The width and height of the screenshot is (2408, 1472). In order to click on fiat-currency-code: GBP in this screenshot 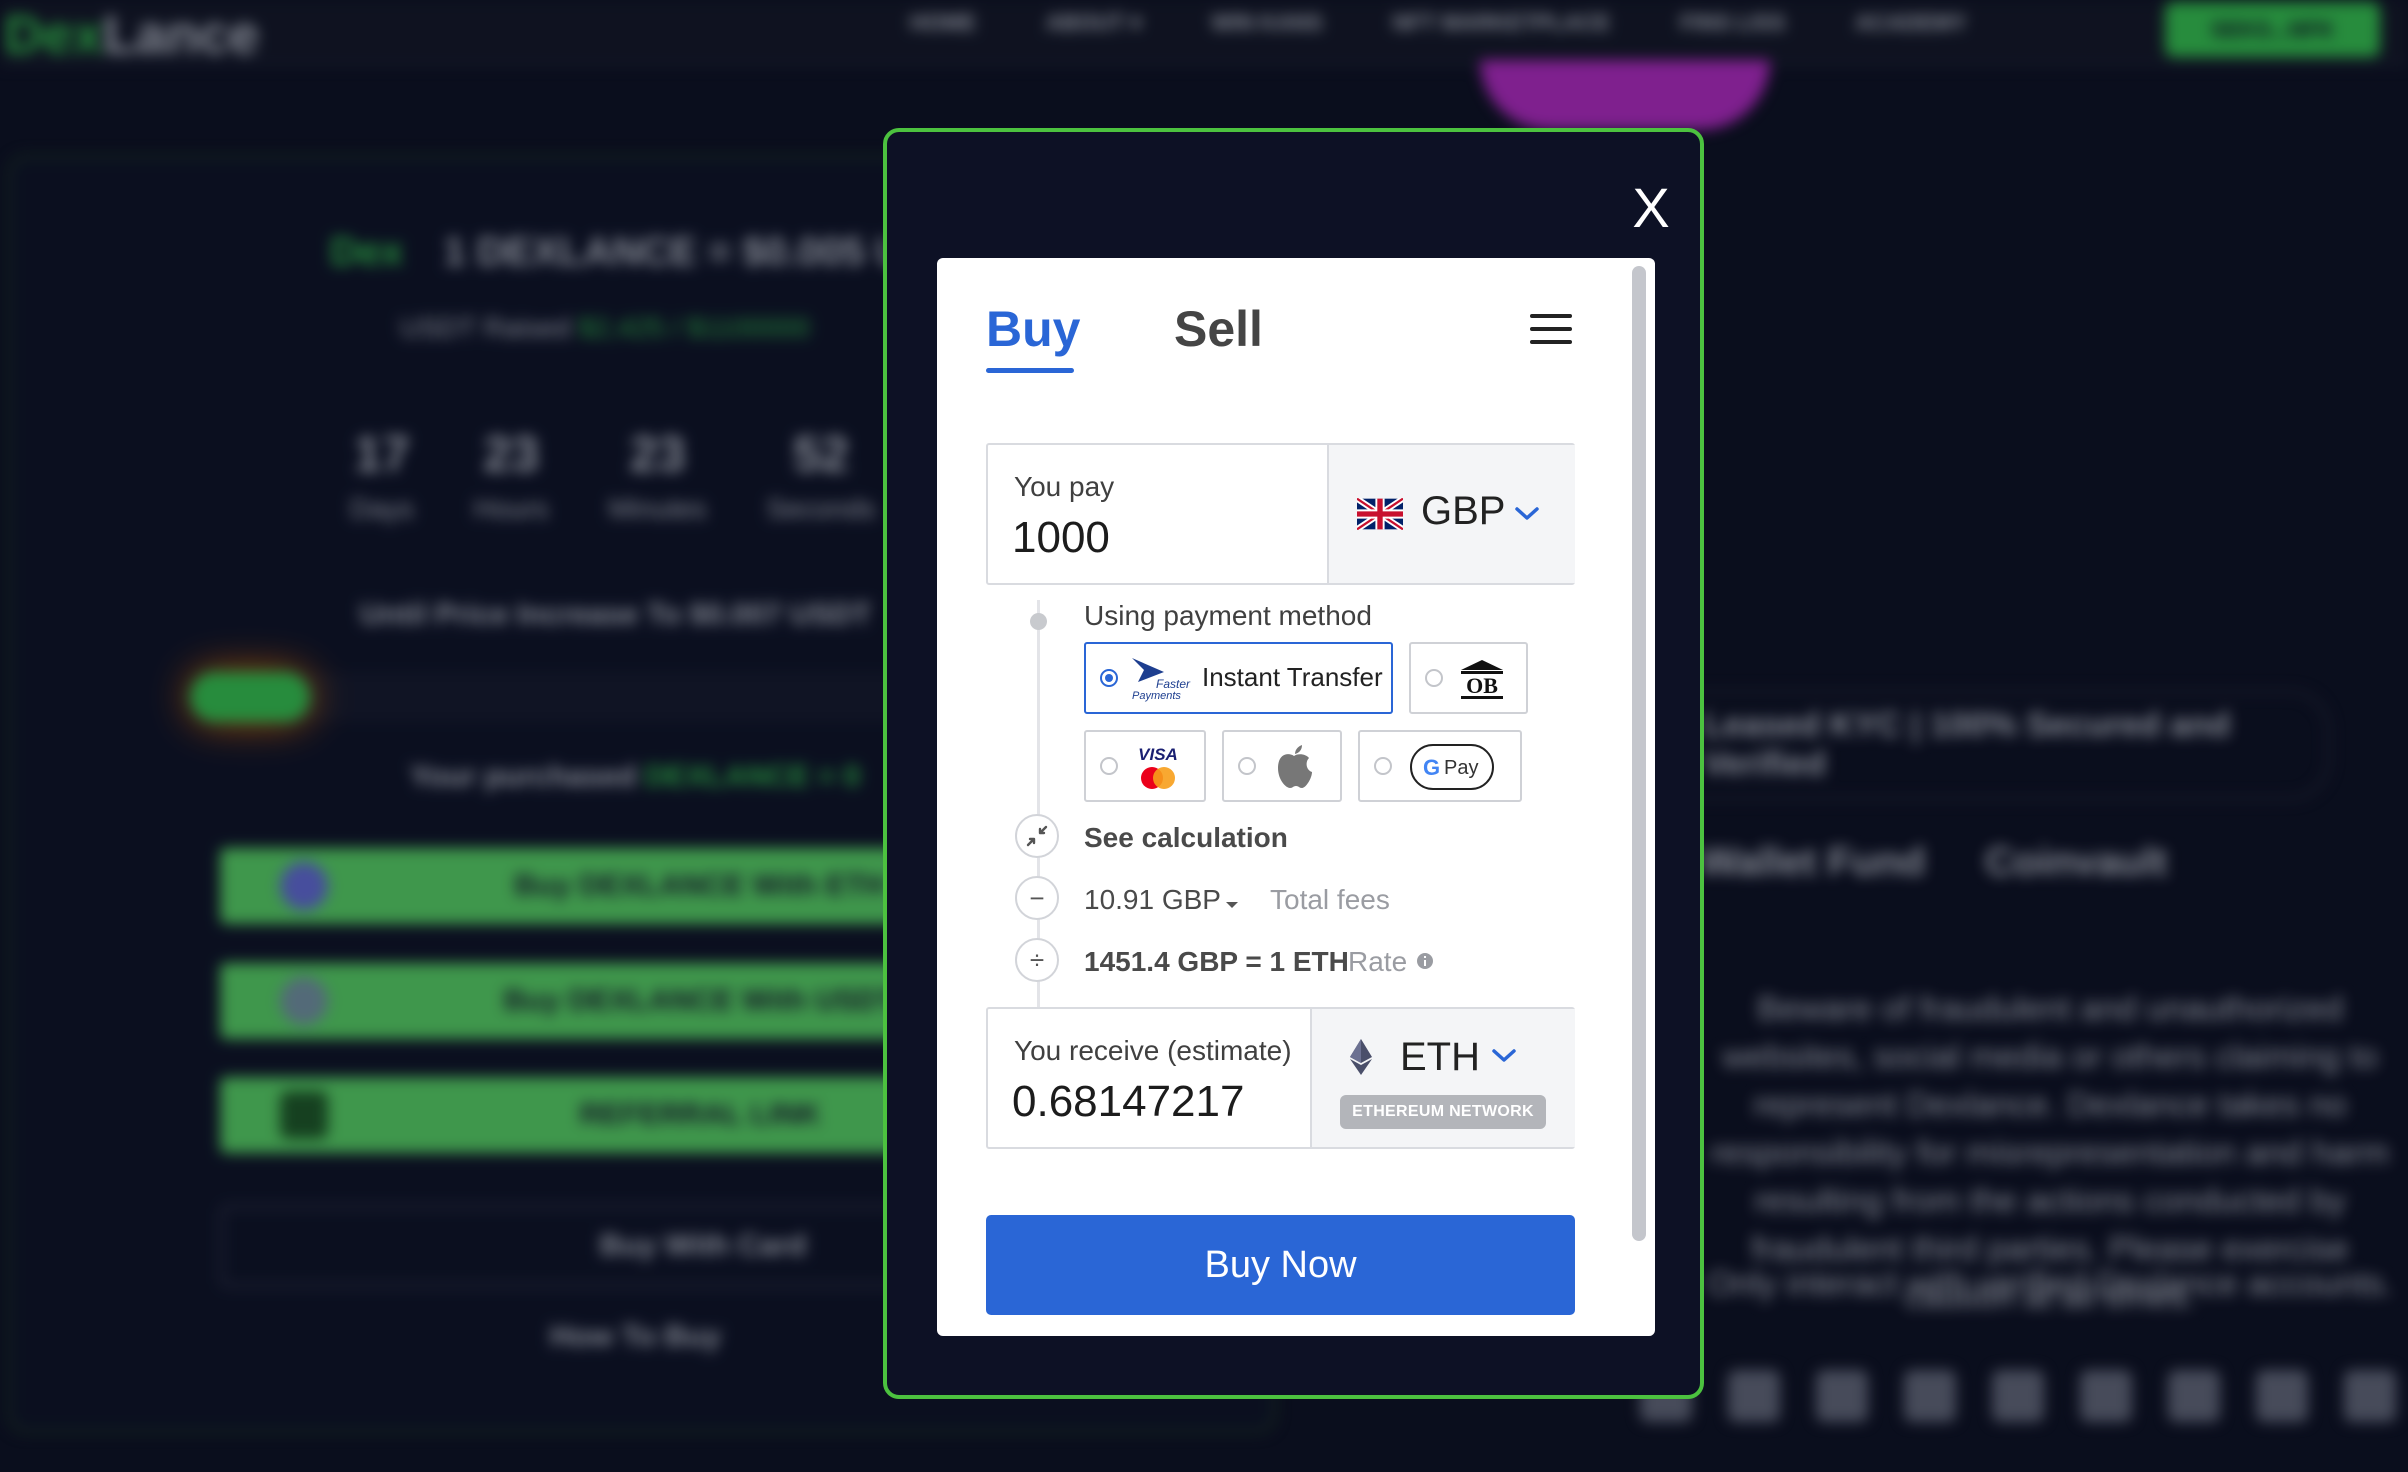, I will do `click(1463, 511)`.